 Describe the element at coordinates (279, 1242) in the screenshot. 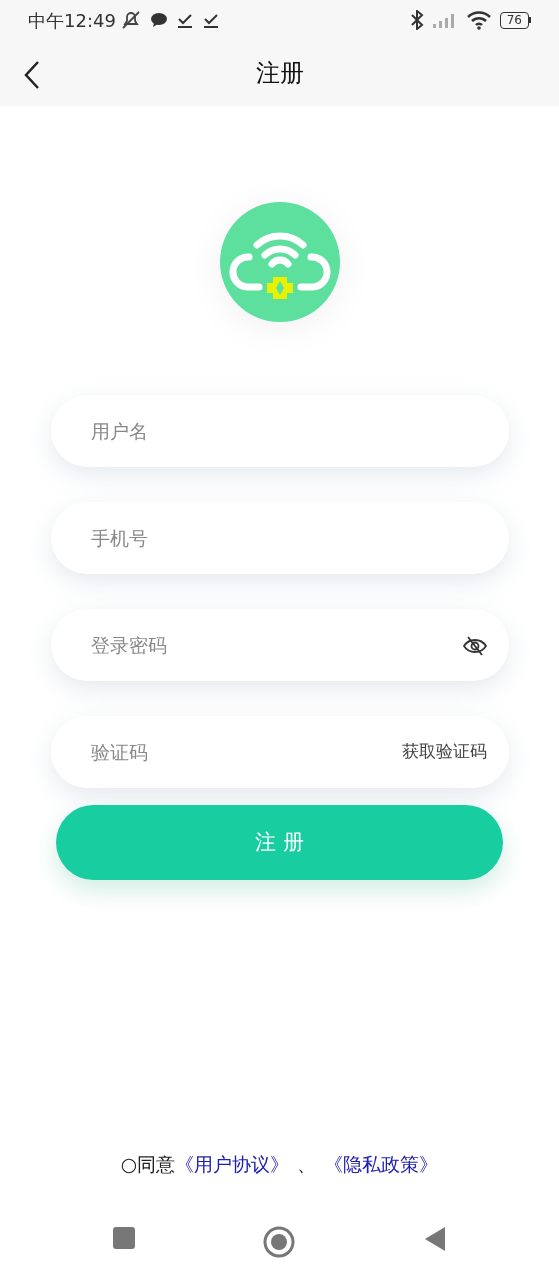

I see `home-icon` at that location.